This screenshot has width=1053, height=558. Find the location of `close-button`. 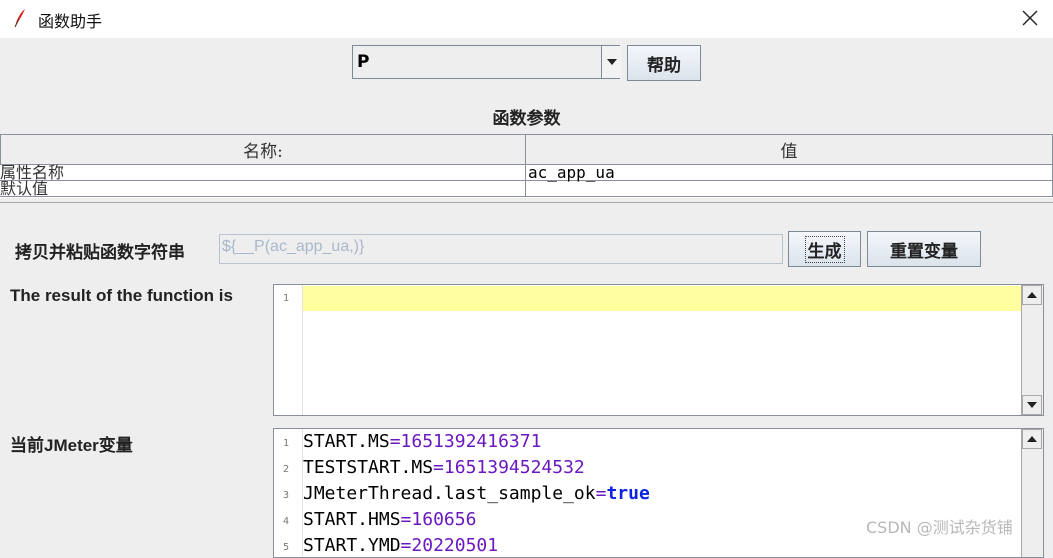

close-button is located at coordinates (1030, 18).